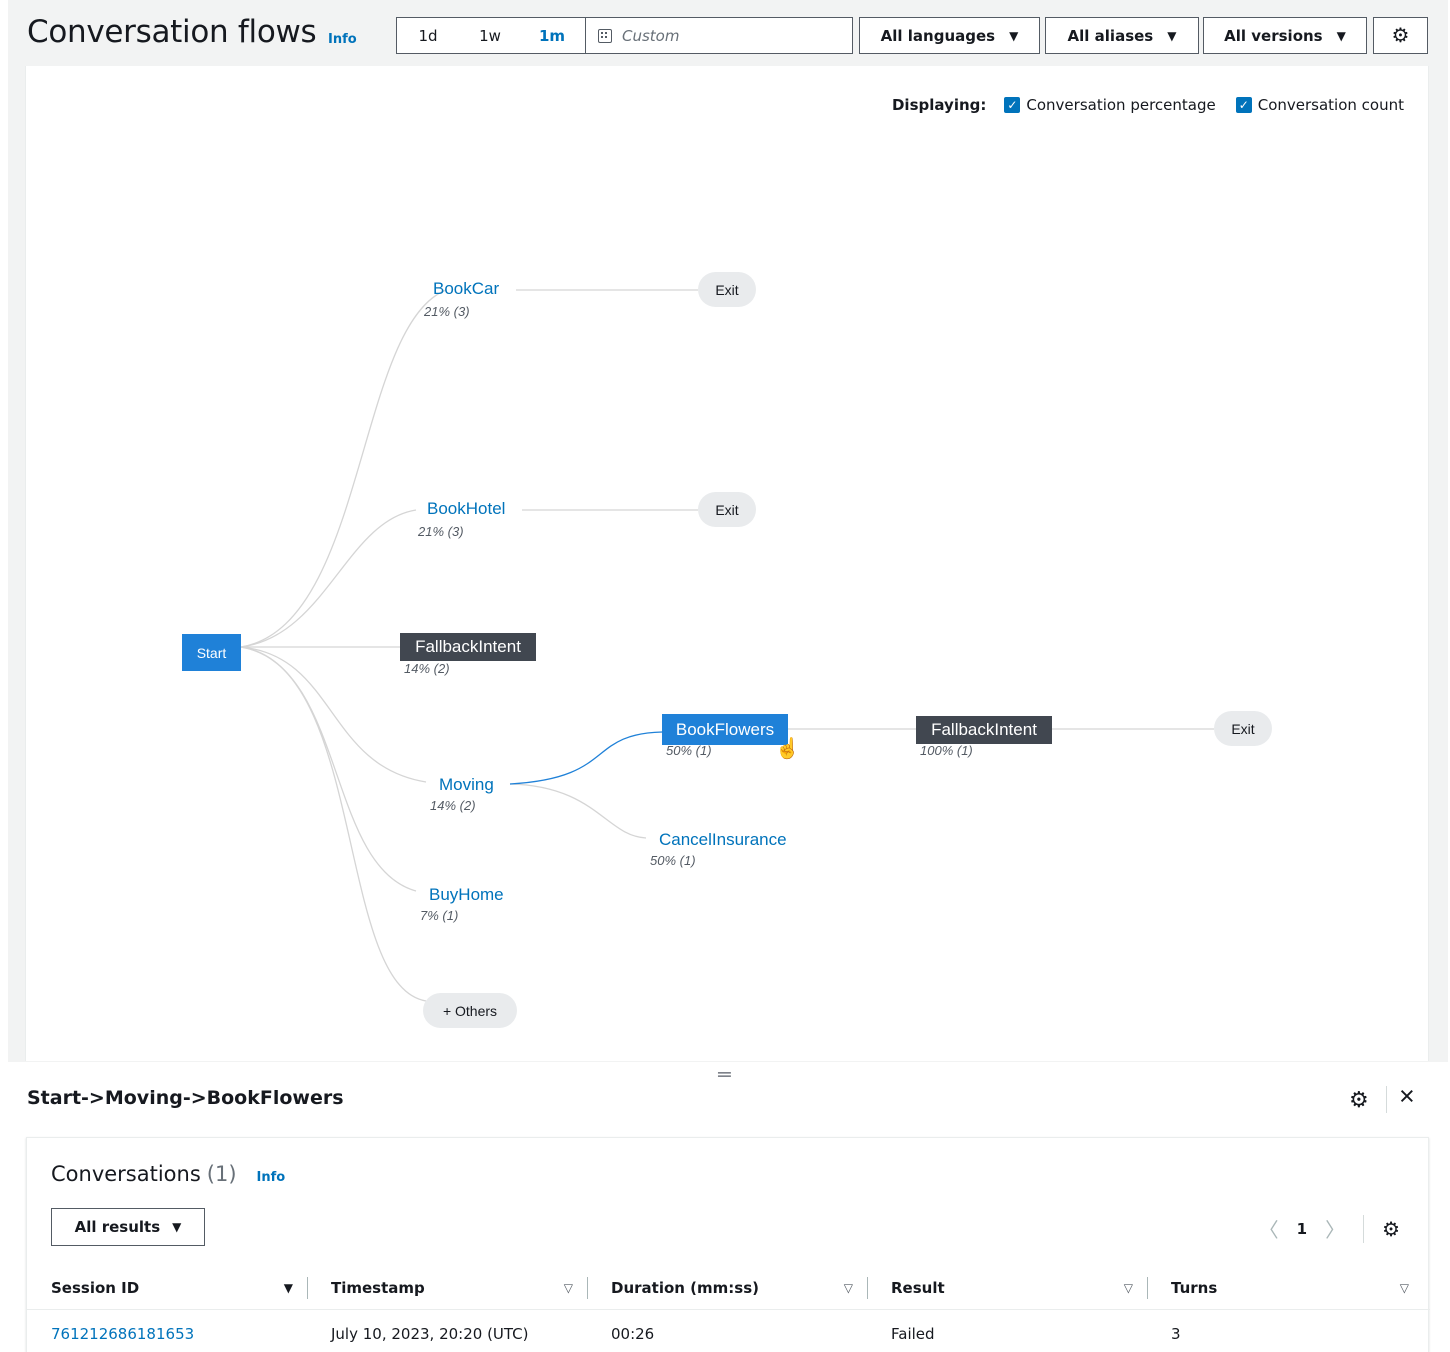 The width and height of the screenshot is (1450, 1352). I want to click on bookhotel-meta: 21% (3), so click(441, 531).